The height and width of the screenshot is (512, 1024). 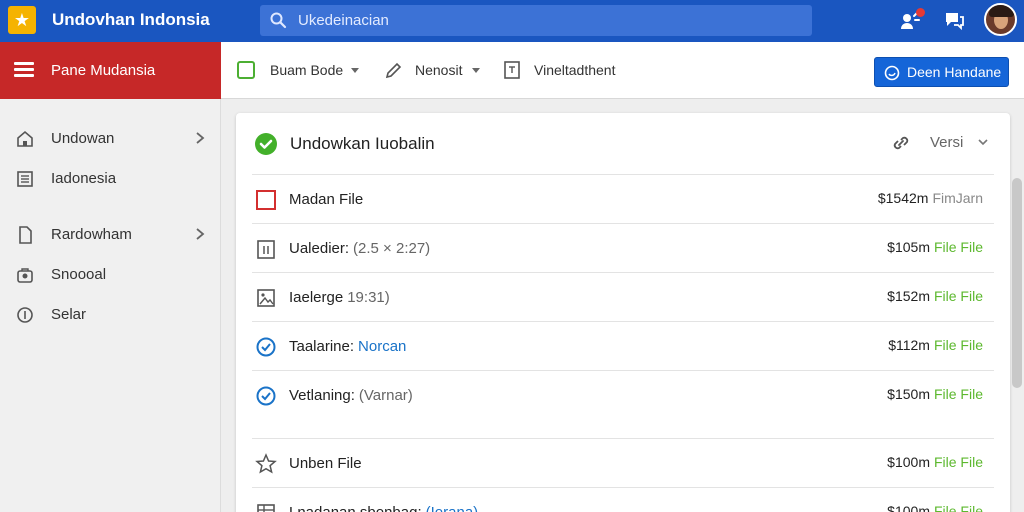 I want to click on settings-icon, so click(x=25, y=275).